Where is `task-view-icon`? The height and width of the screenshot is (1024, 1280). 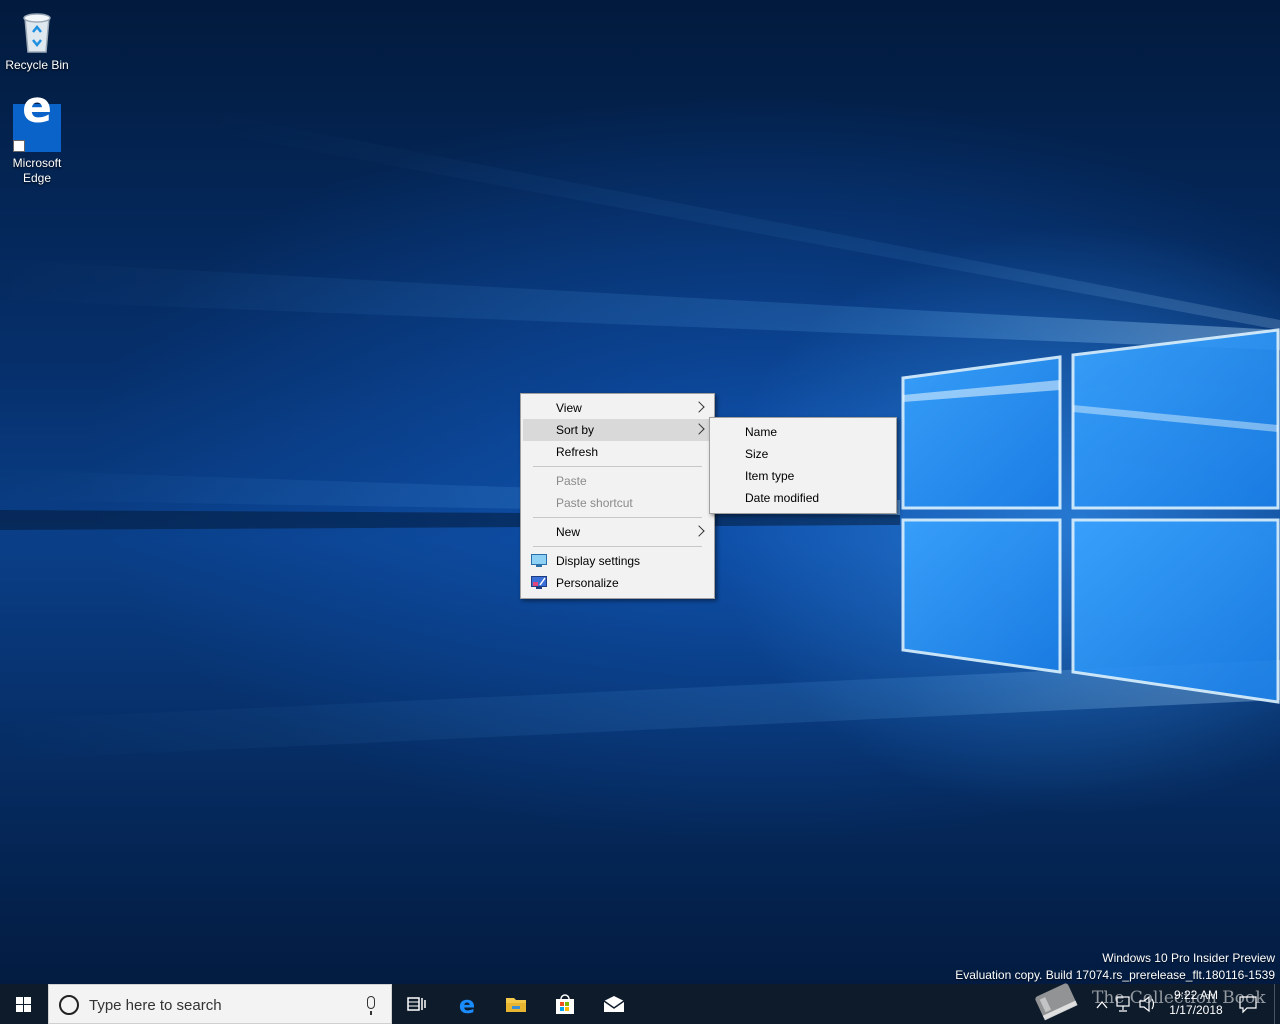
task-view-icon is located at coordinates (416, 1004).